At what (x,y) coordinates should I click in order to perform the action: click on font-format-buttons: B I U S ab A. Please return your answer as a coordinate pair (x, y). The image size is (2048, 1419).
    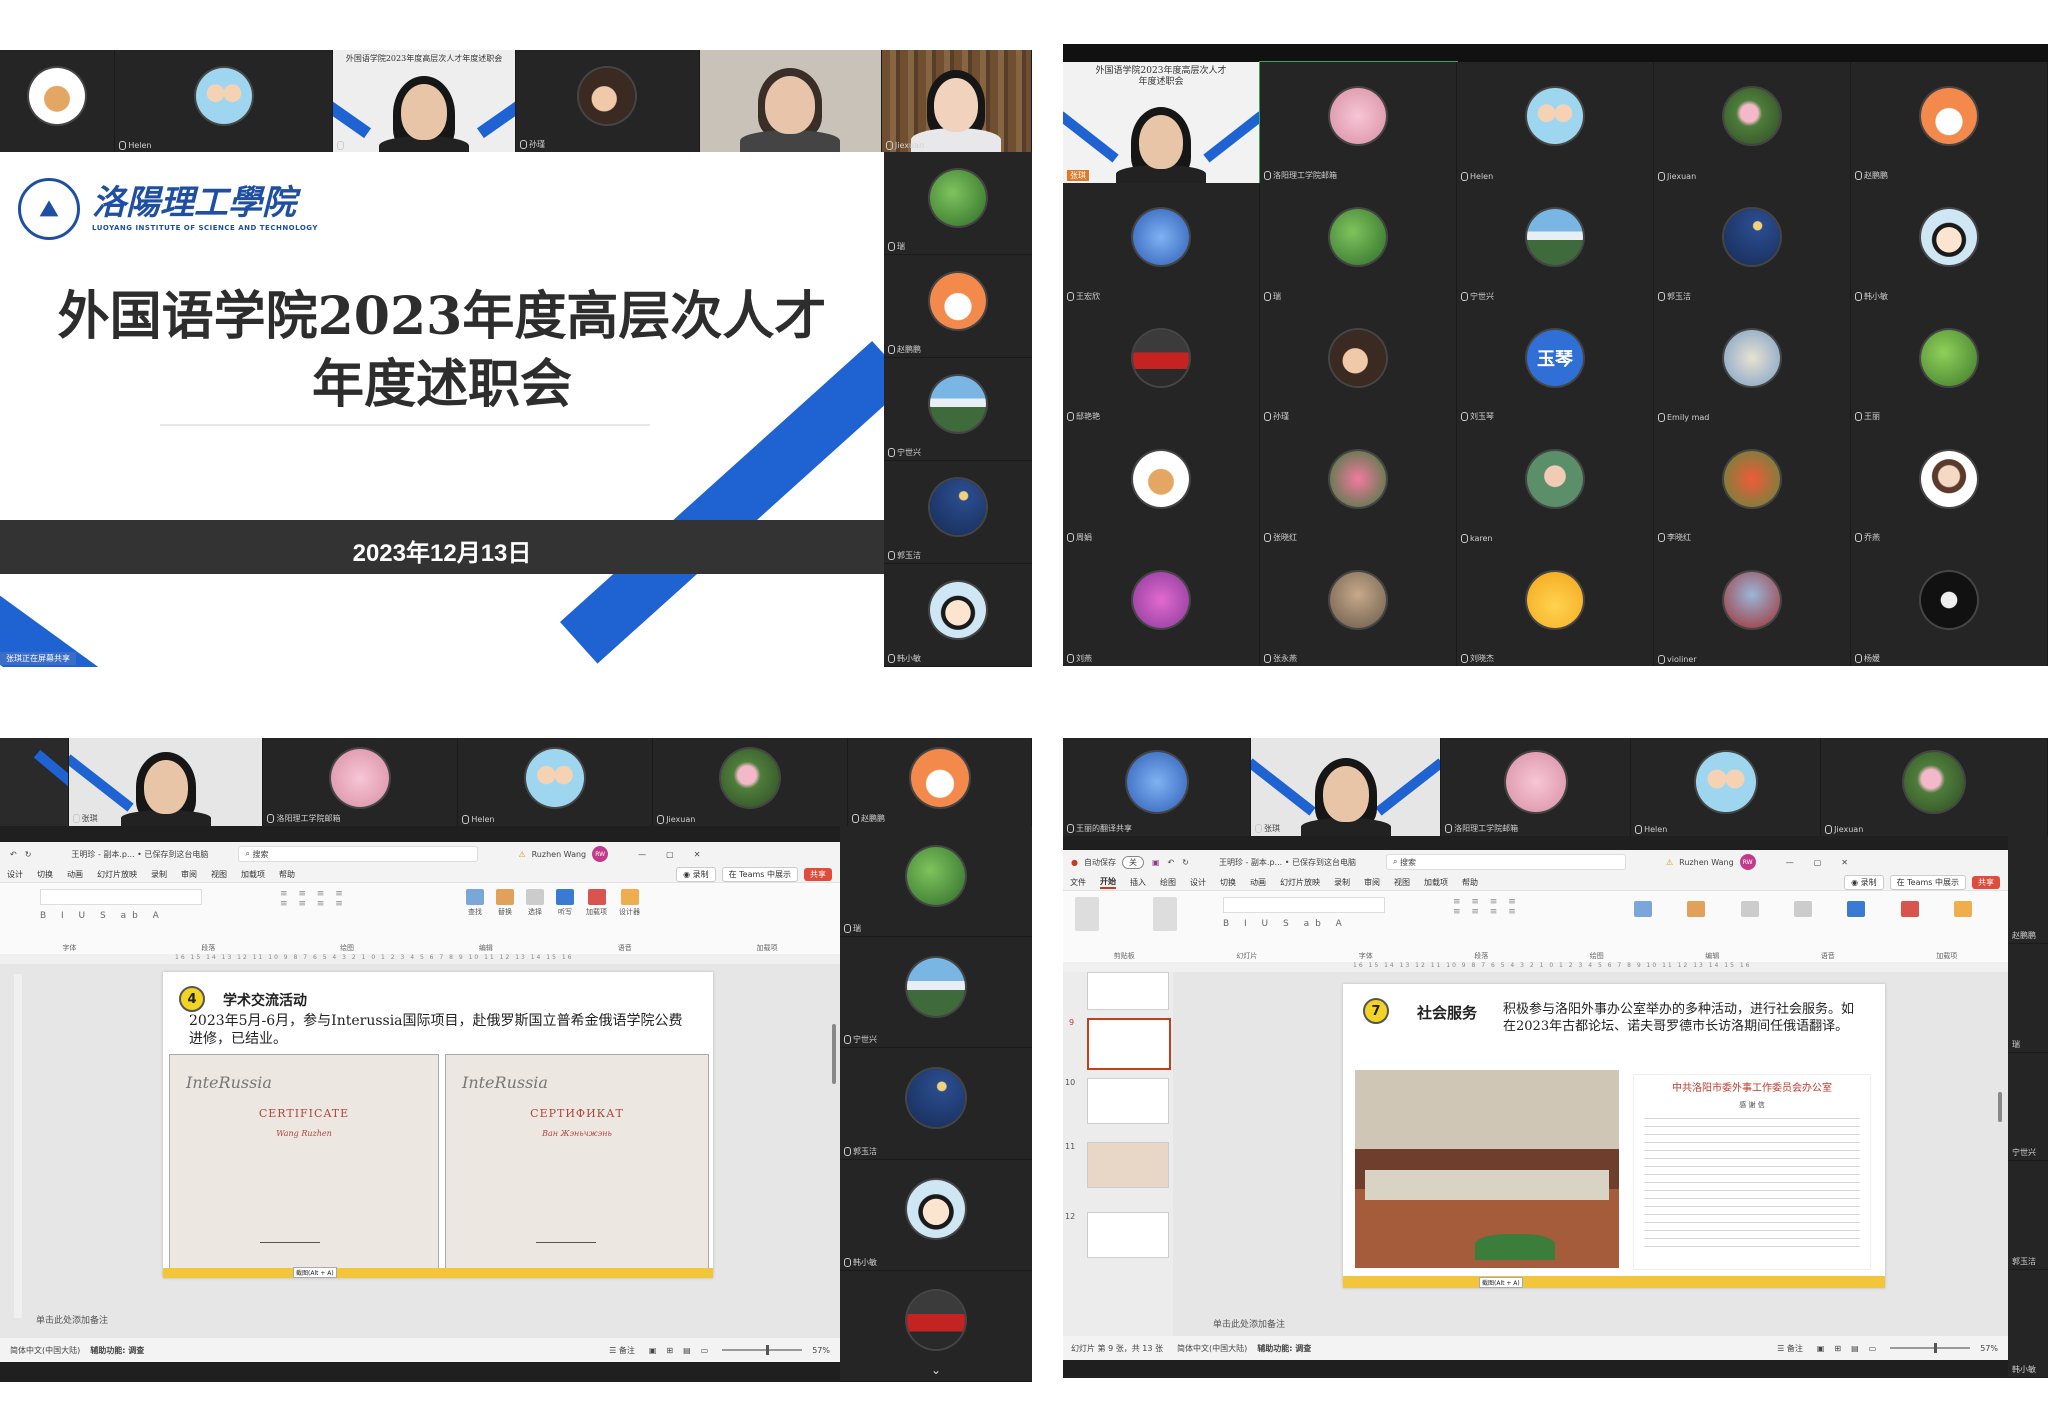
    Looking at the image, I should click on (150, 916).